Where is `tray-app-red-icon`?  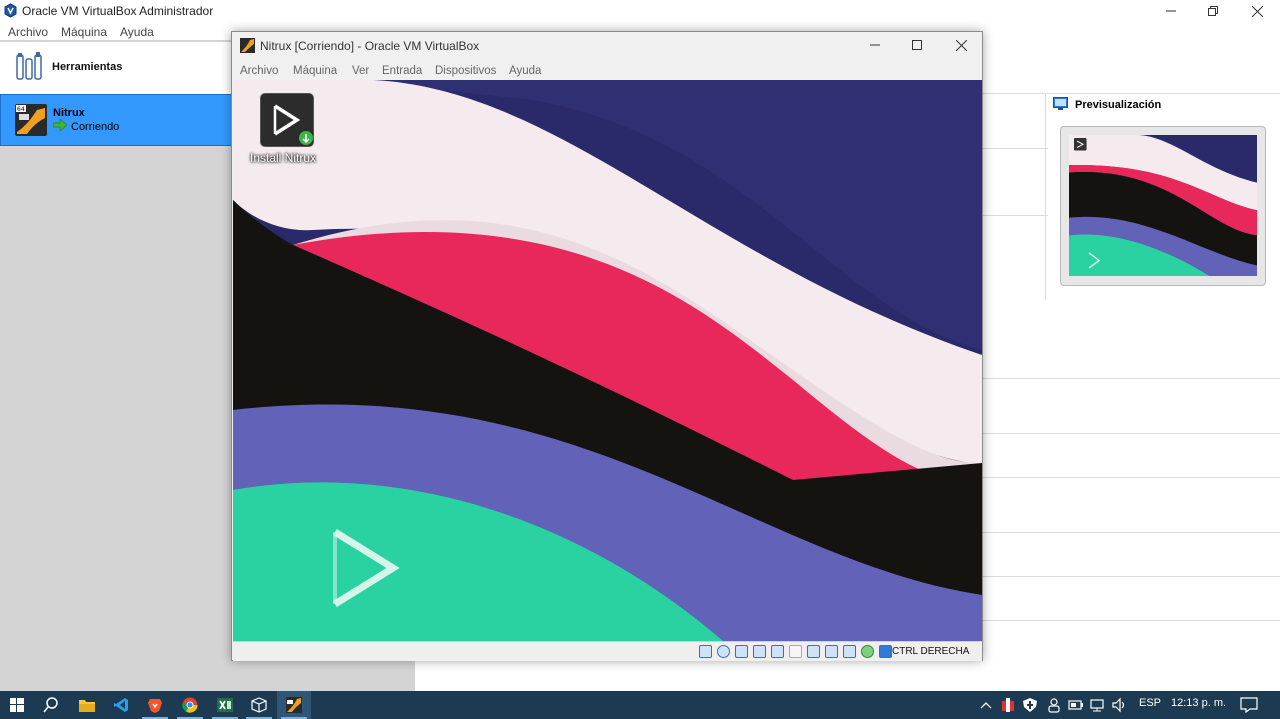 tray-app-red-icon is located at coordinates (1008, 705).